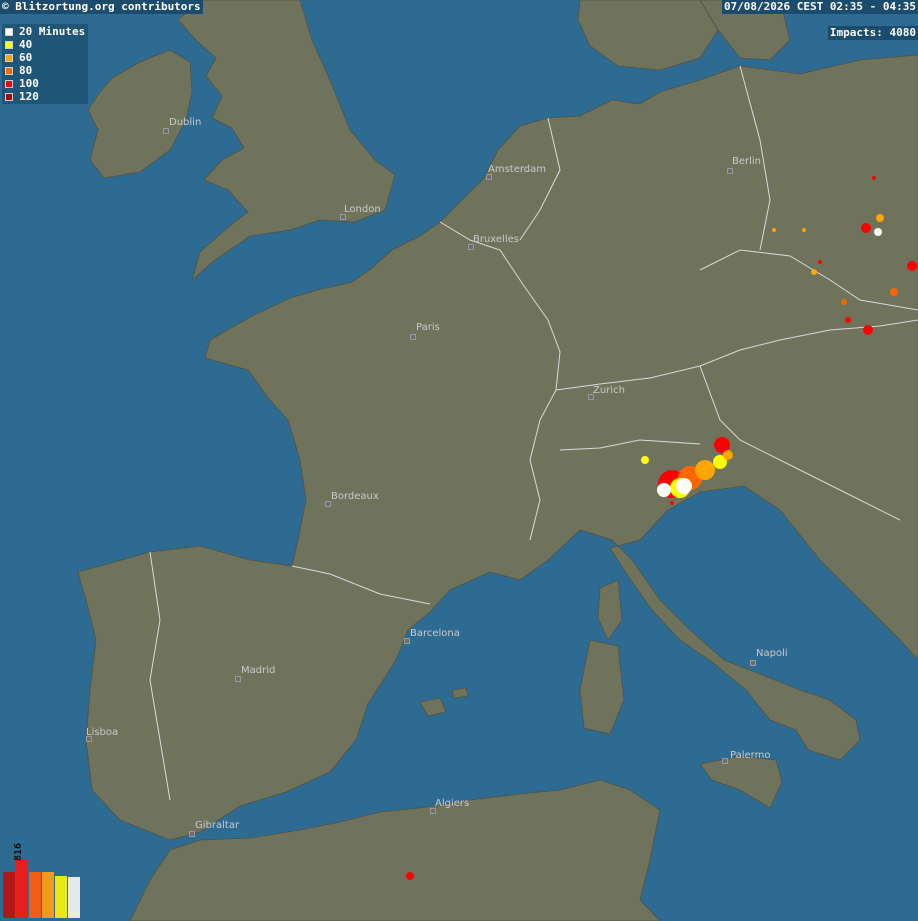 This screenshot has height=921, width=918. I want to click on legend-item: 60, so click(45, 57).